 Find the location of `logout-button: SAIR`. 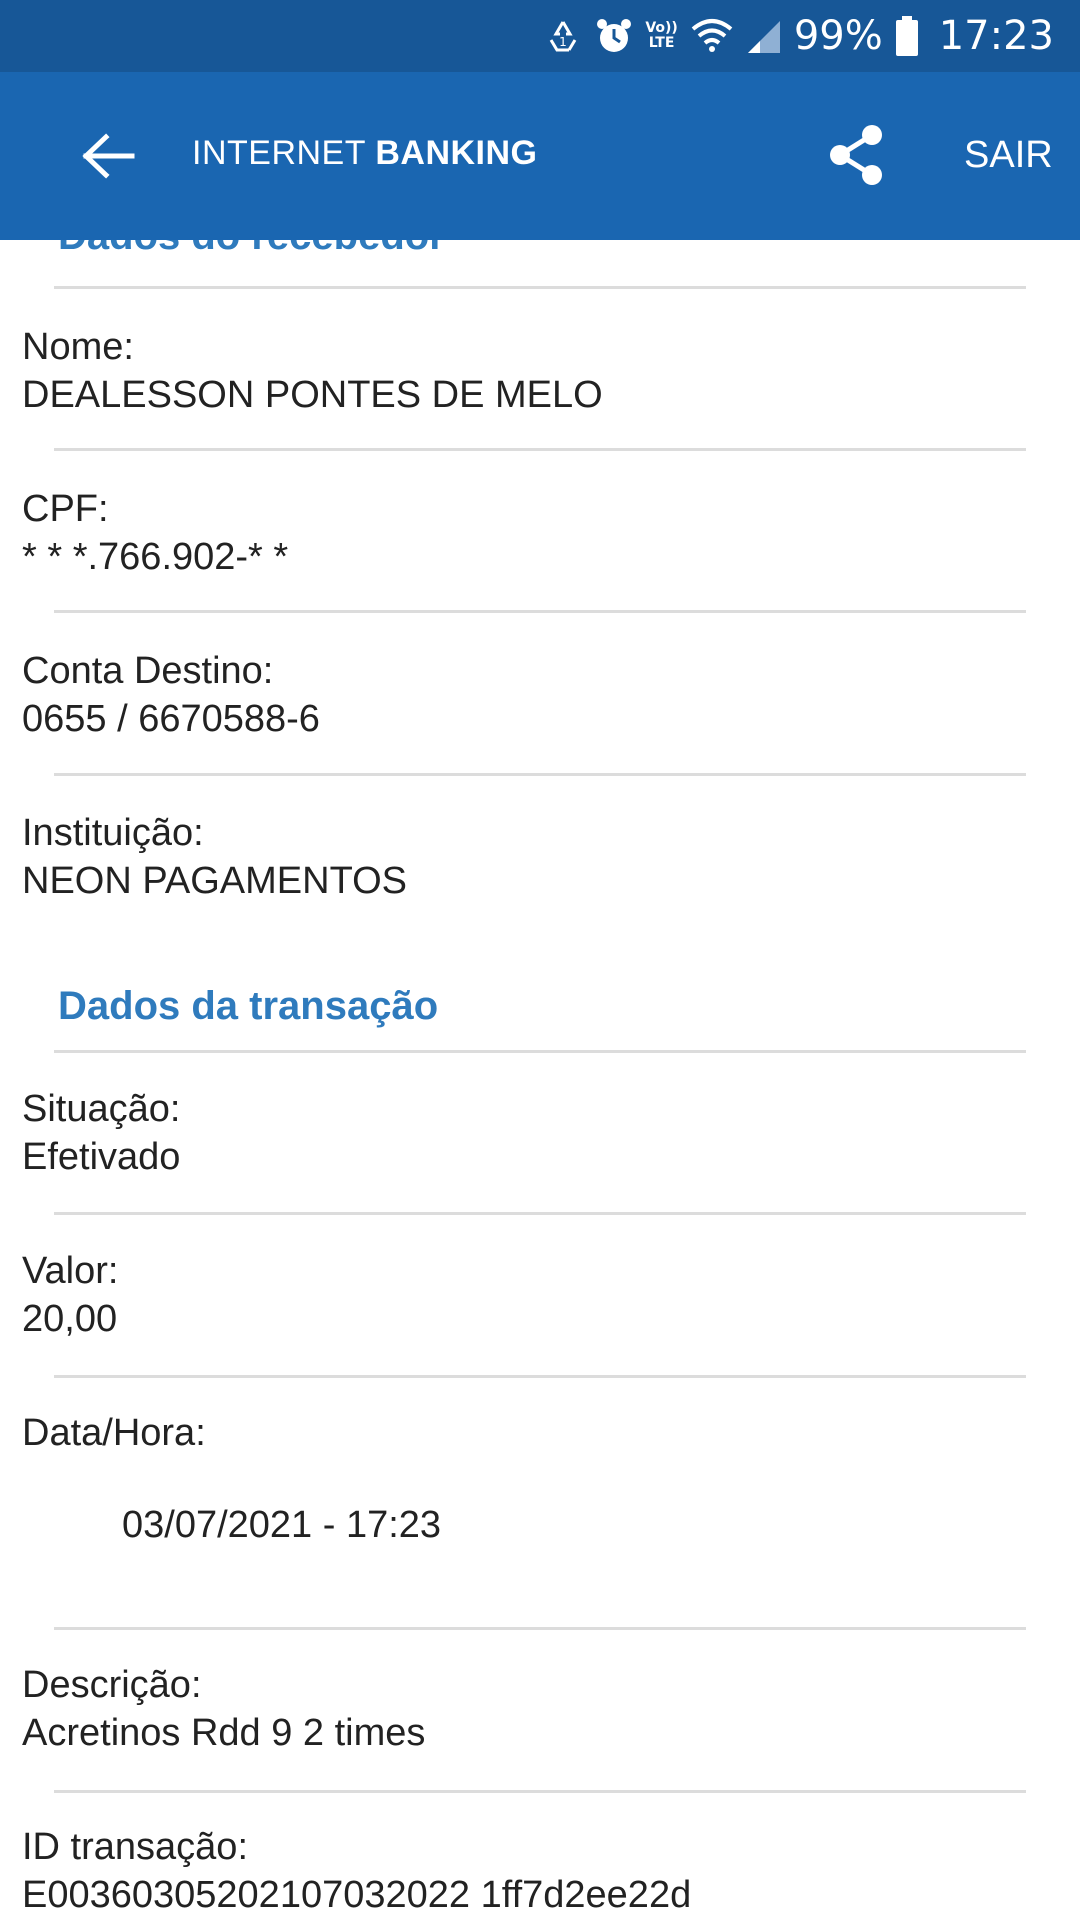

logout-button: SAIR is located at coordinates (1008, 155).